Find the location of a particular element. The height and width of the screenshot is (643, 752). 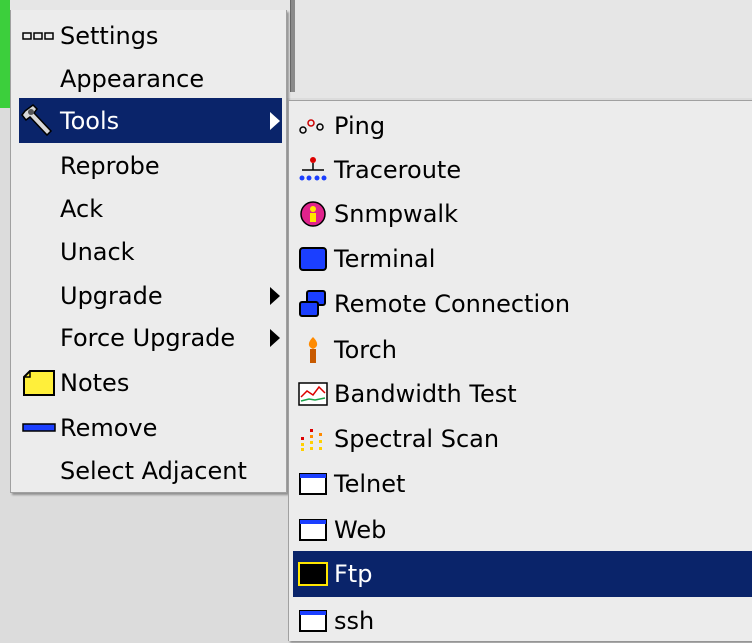

spectral-scan-icon is located at coordinates (313, 439).